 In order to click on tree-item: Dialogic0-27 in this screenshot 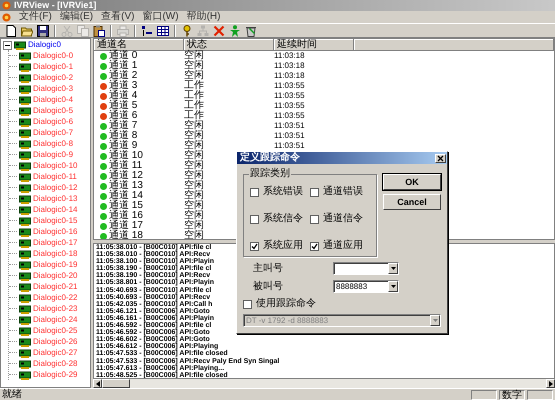, I will do `click(55, 353)`.